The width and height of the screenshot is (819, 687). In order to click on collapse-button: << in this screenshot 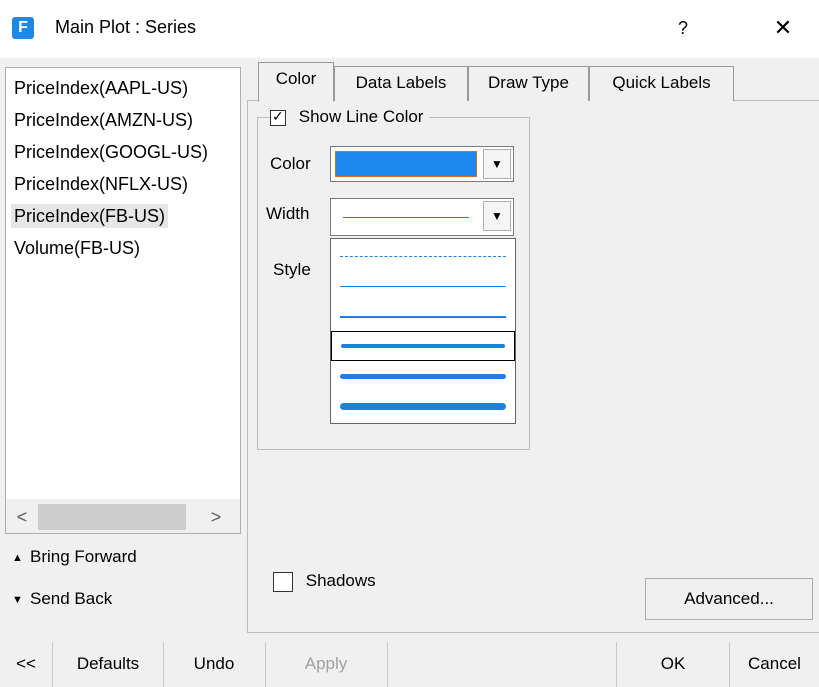, I will do `click(26, 664)`.